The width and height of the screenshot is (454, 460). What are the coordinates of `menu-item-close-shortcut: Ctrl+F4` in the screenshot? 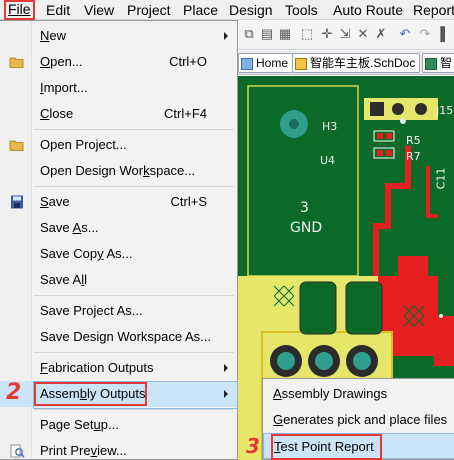 It's located at (185, 113).